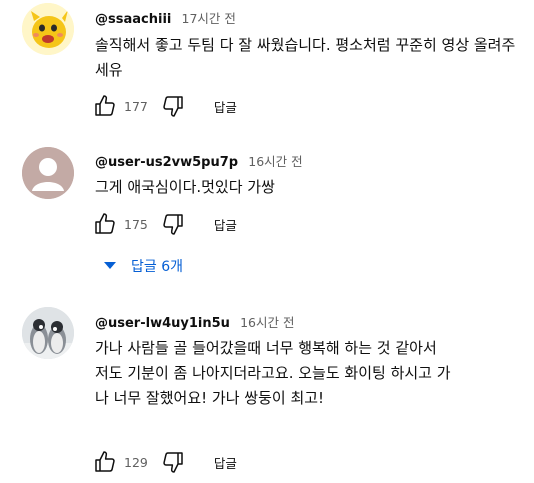 This screenshot has width=534, height=483. Describe the element at coordinates (305, 57) in the screenshot. I see `comment-text: 솔직해서 좋고 두팀 다 잘 싸웠습니다. 평소처럼 꾸준히 영상 올려주세유` at that location.